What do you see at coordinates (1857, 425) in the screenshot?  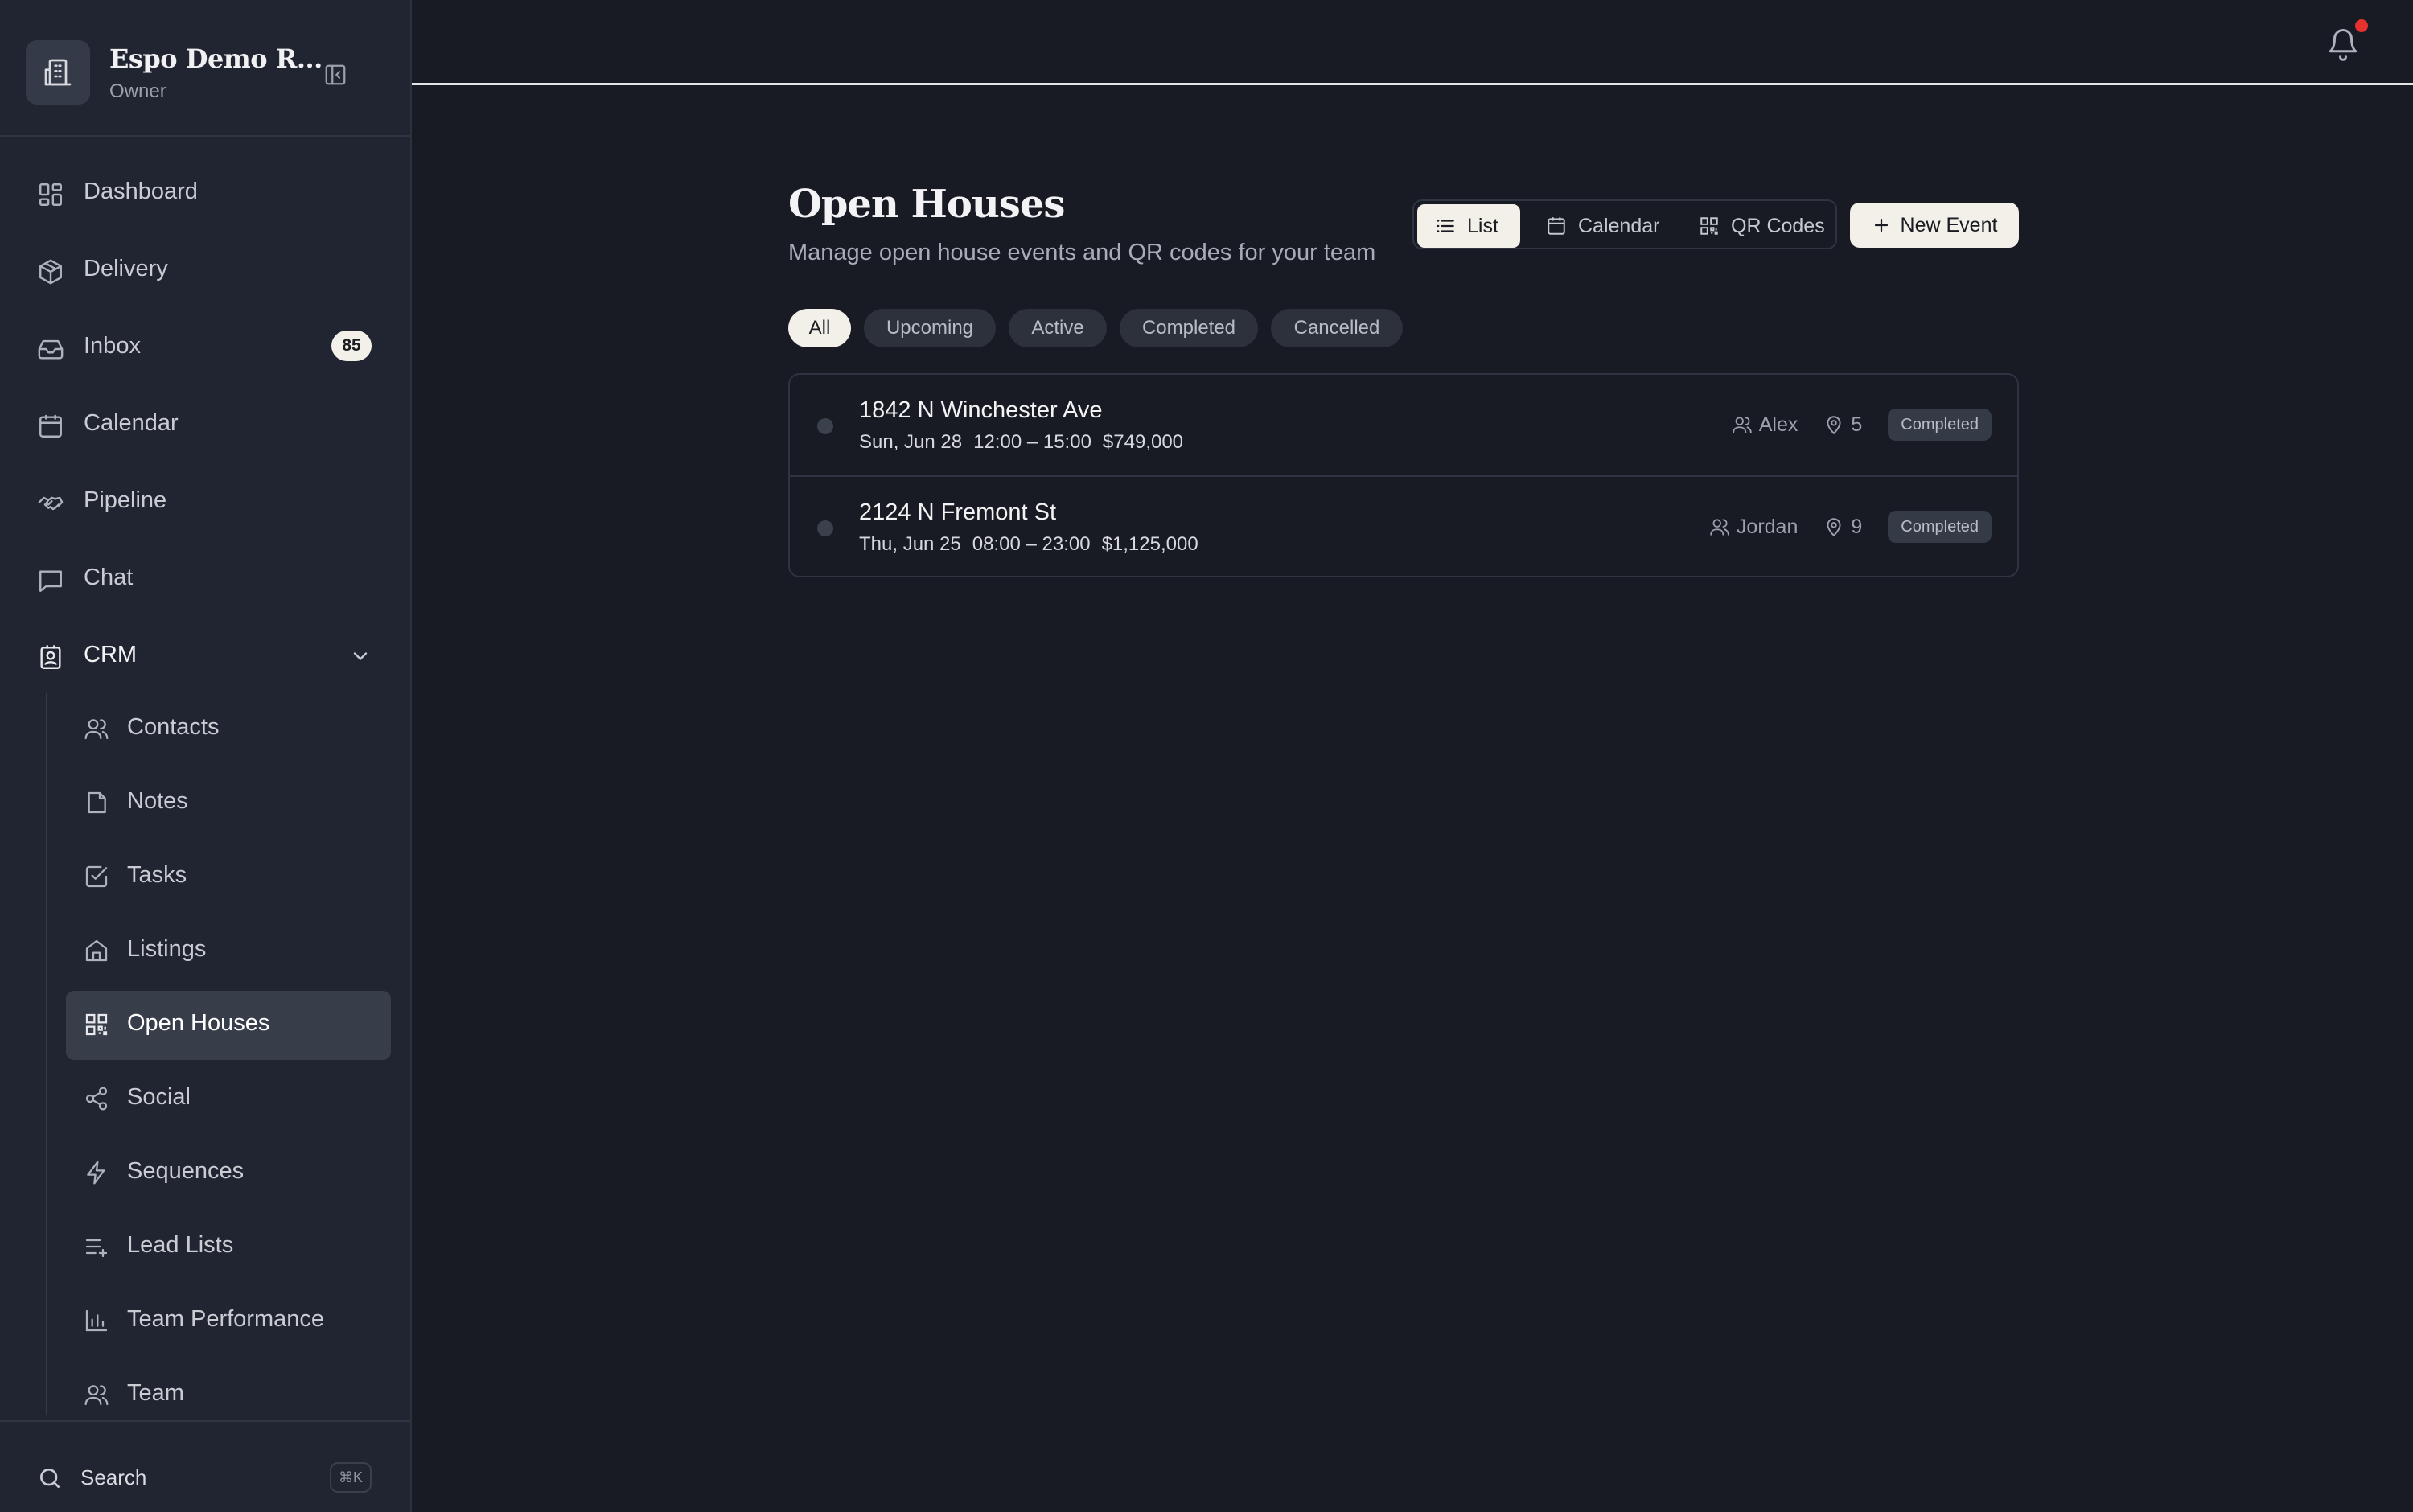 I see `event-visitor-count: 5` at bounding box center [1857, 425].